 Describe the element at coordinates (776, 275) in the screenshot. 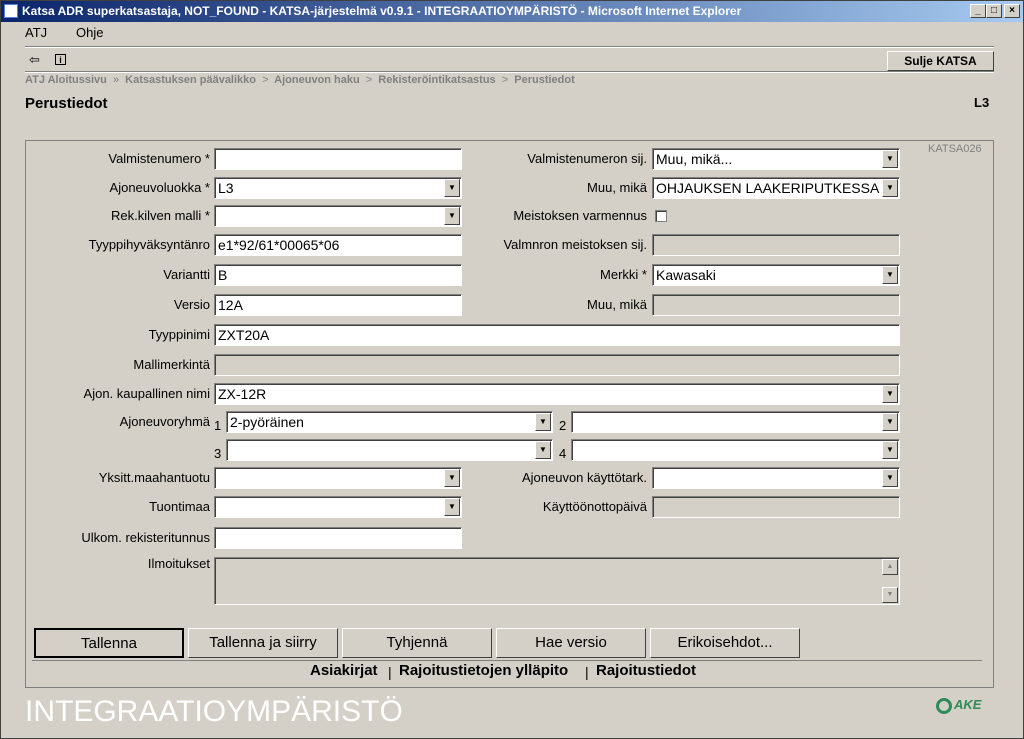

I see `merkki-select: Kawasaki ▼` at that location.